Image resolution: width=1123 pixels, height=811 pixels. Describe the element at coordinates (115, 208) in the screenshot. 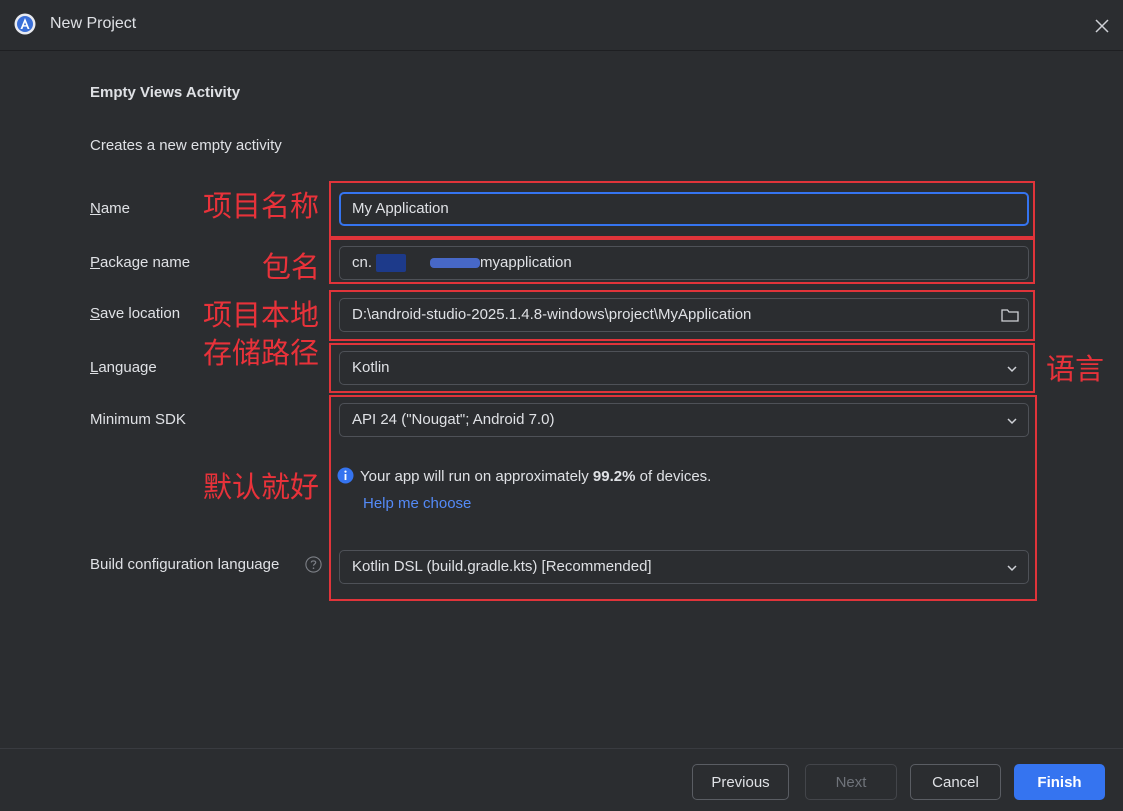

I see `name-label-rest: ame` at that location.